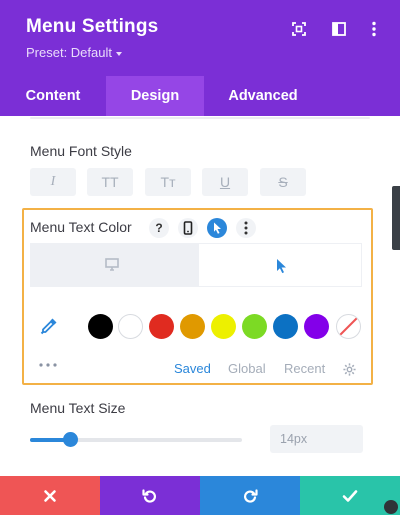 The width and height of the screenshot is (400, 515). Describe the element at coordinates (200, 118) in the screenshot. I see `section-divider` at that location.